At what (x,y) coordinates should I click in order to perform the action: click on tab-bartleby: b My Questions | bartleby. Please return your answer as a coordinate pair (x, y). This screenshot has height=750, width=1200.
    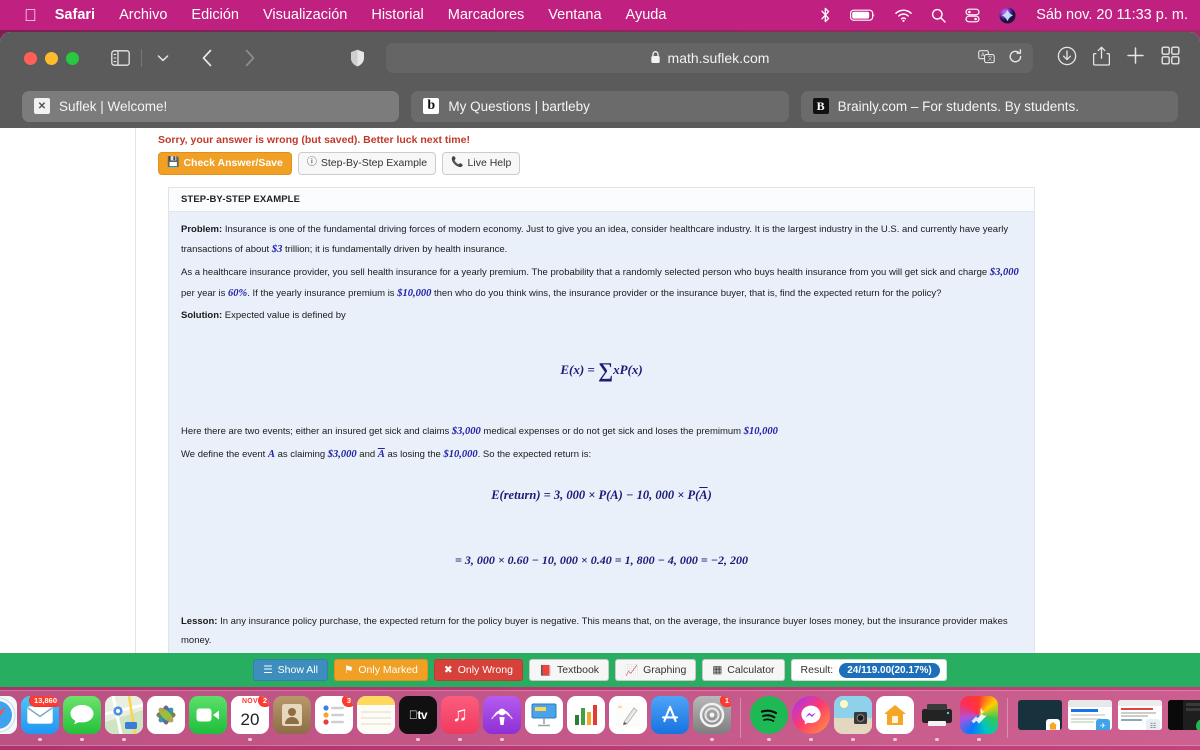
    Looking at the image, I should click on (600, 106).